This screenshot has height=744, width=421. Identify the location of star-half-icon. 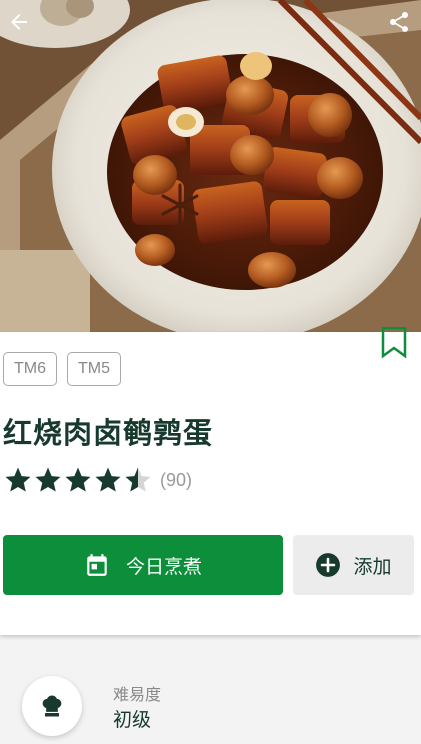
(138, 479).